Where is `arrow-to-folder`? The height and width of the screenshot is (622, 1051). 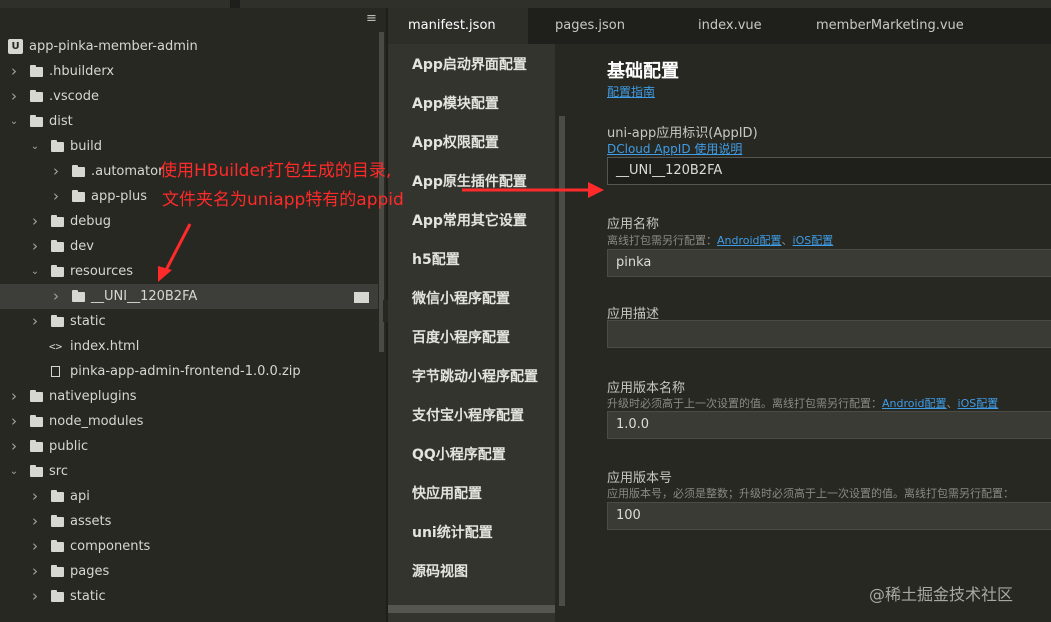 arrow-to-folder is located at coordinates (175, 252).